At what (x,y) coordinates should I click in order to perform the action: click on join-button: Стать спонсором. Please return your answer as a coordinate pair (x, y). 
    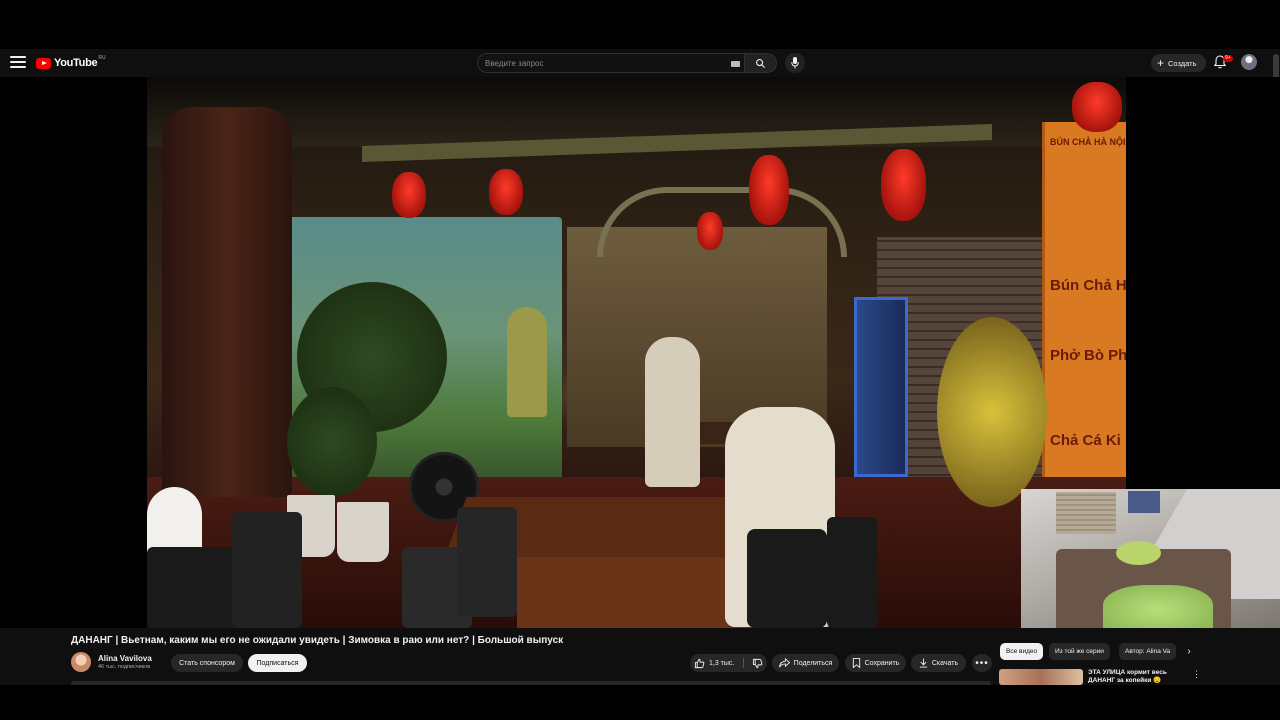
    Looking at the image, I should click on (207, 663).